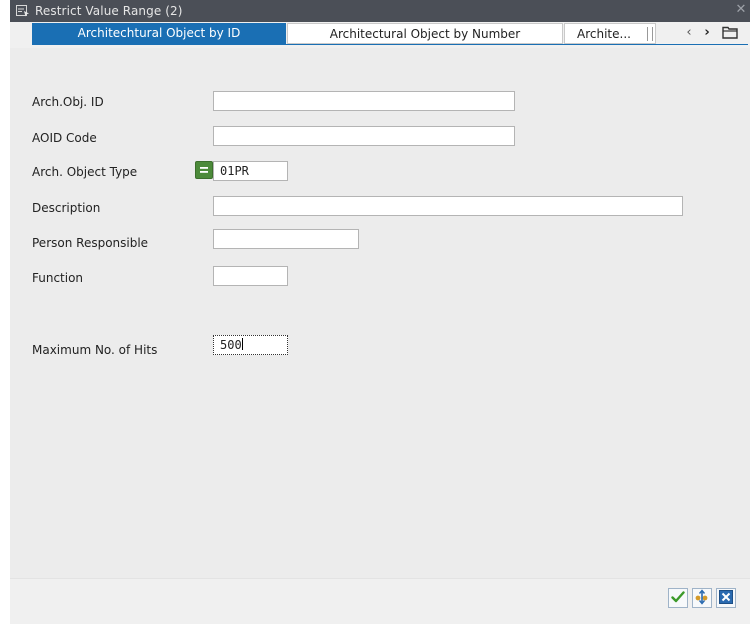 The width and height of the screenshot is (750, 624). Describe the element at coordinates (380, 11) in the screenshot. I see `dialog-titlebar: Restrict Value Range (2) ✕` at that location.